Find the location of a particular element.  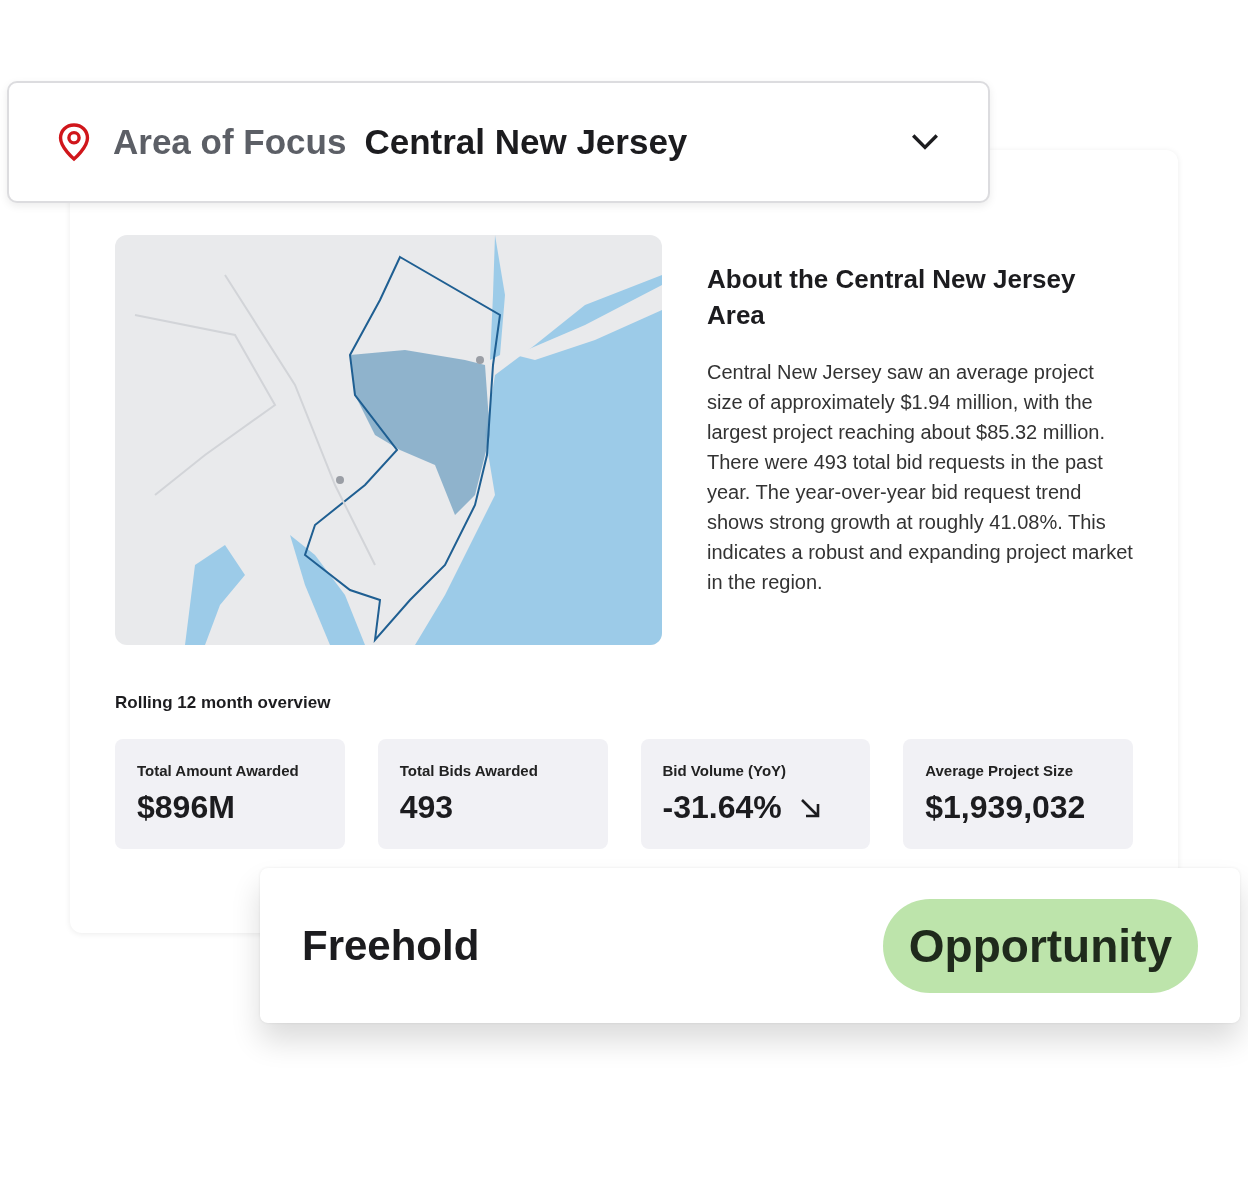

chevron-down-icon is located at coordinates (925, 142).